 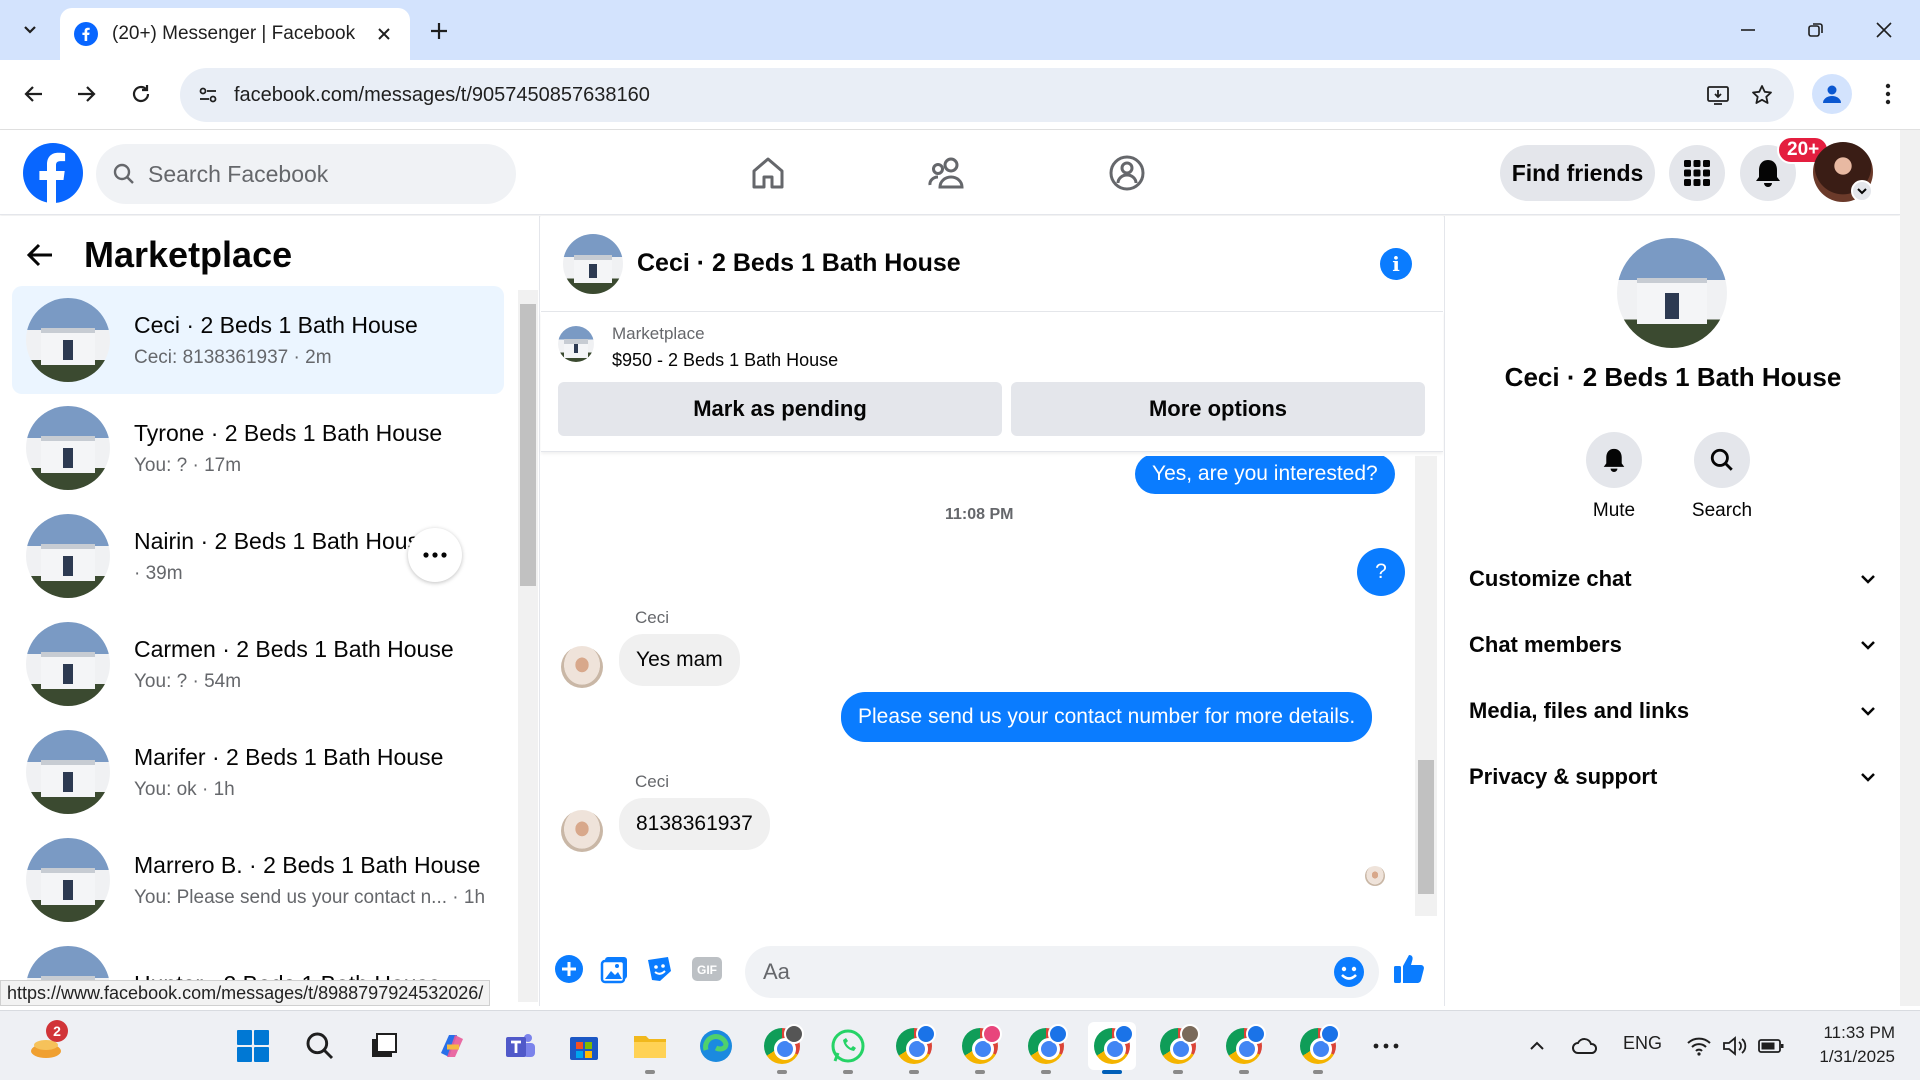 I want to click on facebook-search-input: Search Facebook, so click(x=306, y=174).